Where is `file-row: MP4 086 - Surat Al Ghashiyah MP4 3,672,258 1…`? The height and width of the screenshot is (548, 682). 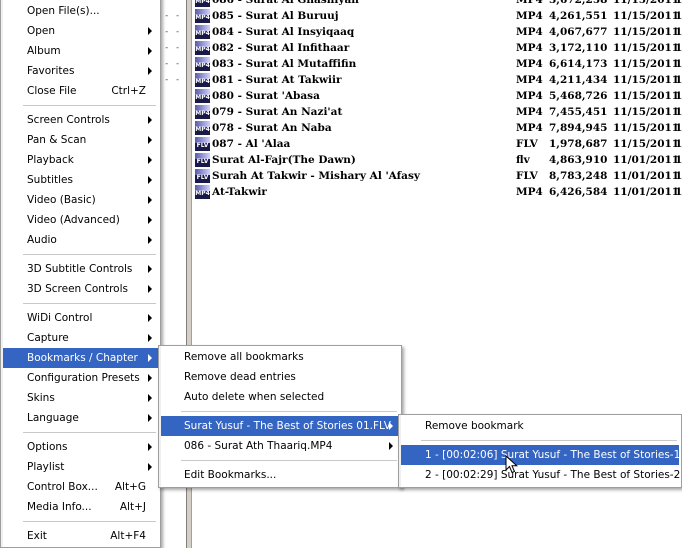 file-row: MP4 086 - Surat Al Ghashiyah MP4 3,672,258 1… is located at coordinates (437, 4).